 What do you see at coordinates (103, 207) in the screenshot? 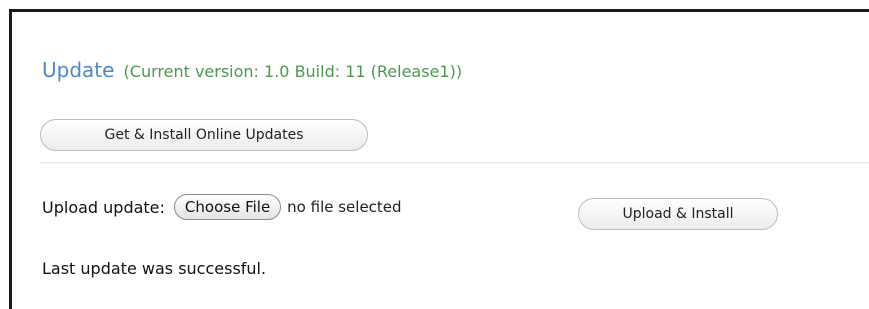
I see `upload-update-label: Upload update:` at bounding box center [103, 207].